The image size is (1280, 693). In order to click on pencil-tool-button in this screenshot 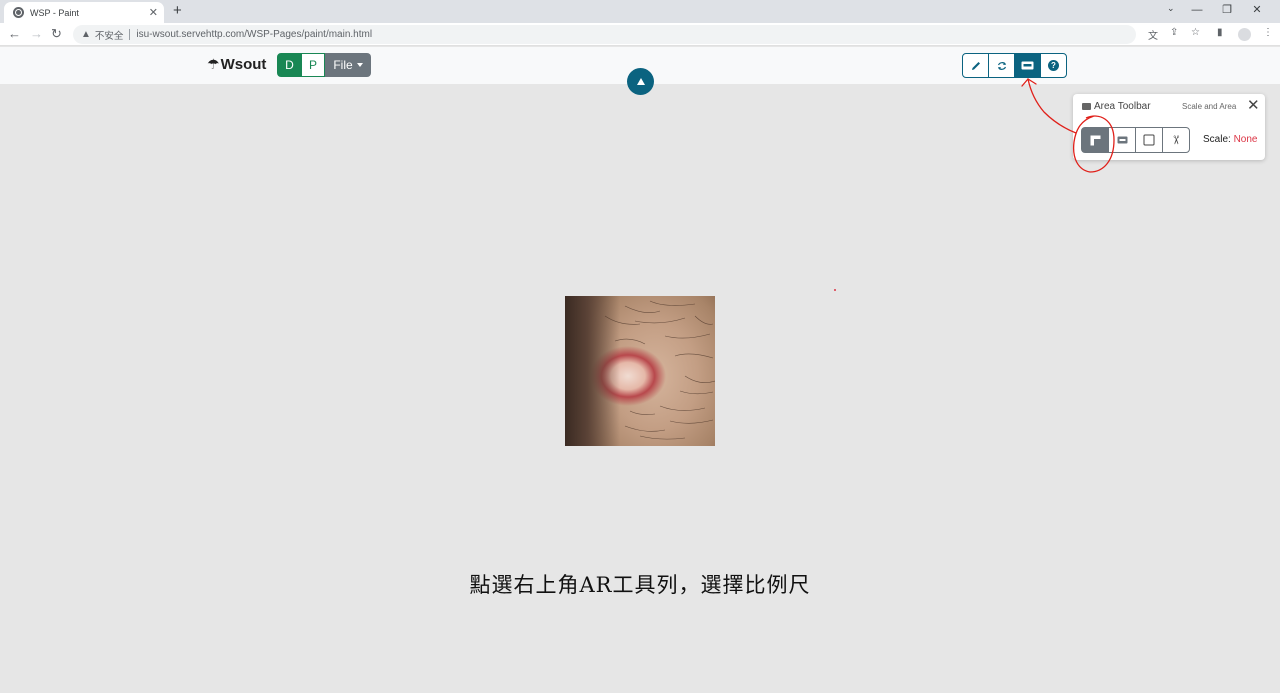, I will do `click(975, 65)`.